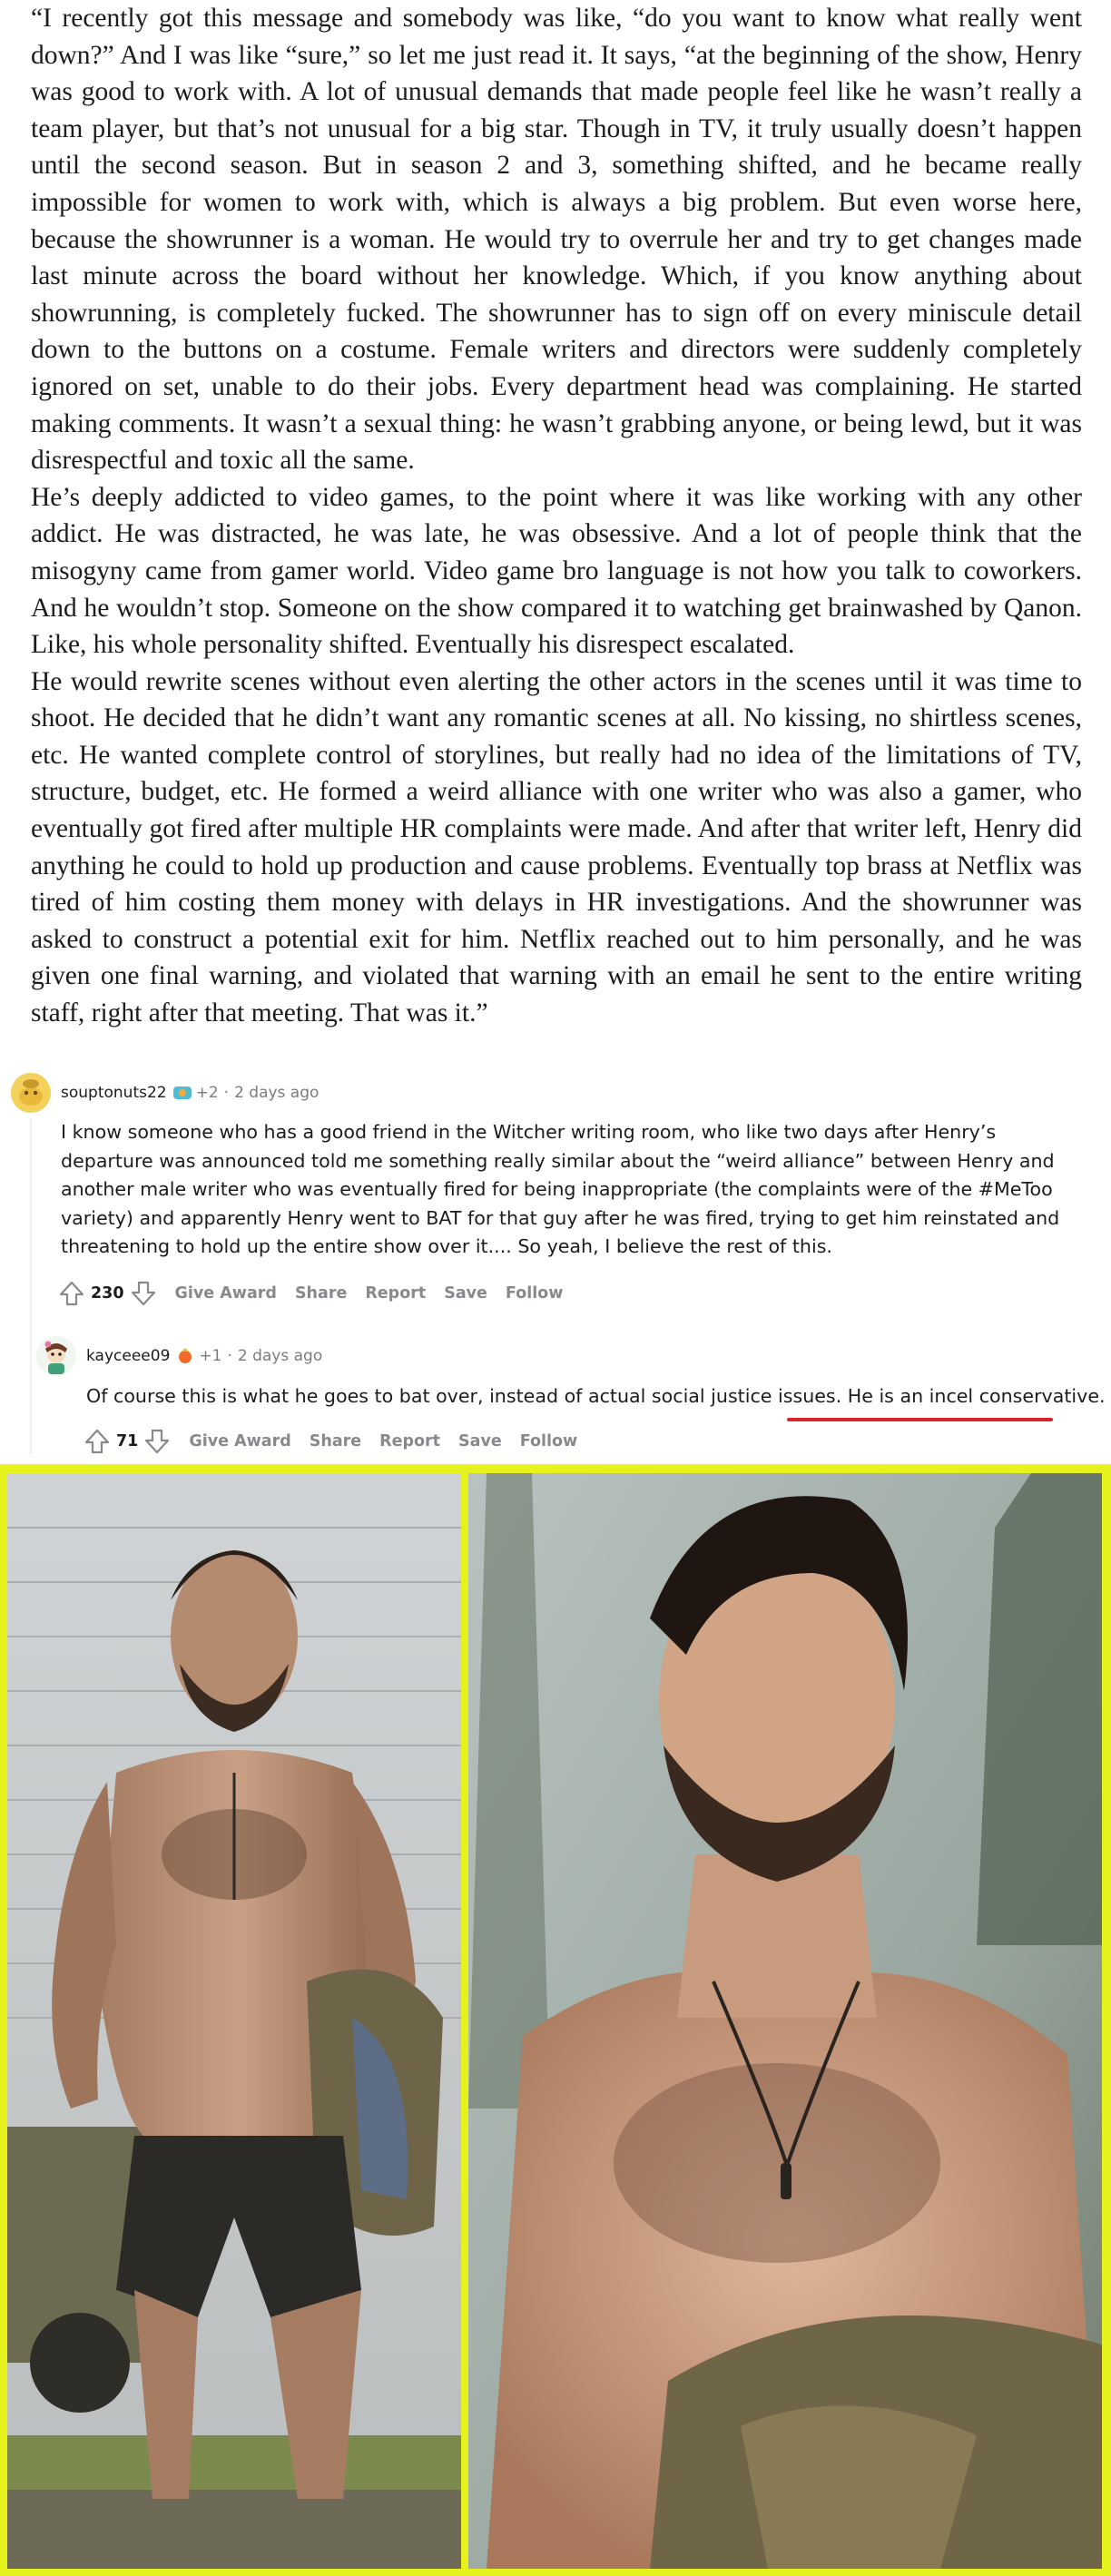 The height and width of the screenshot is (2576, 1111). What do you see at coordinates (920, 1419) in the screenshot?
I see `red-underline-annotation` at bounding box center [920, 1419].